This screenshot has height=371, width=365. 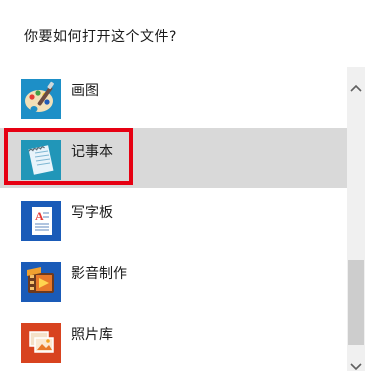 I want to click on red-highlight-box, so click(x=68, y=156).